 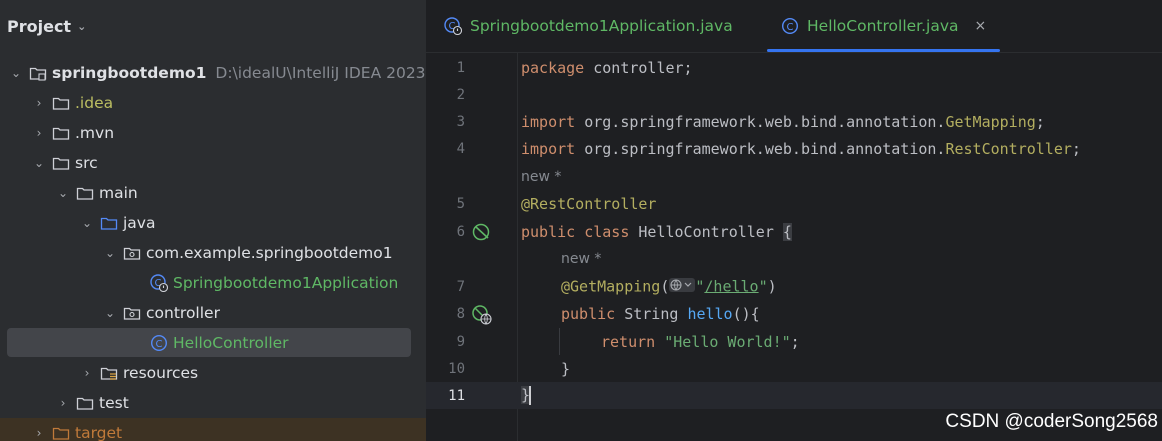 I want to click on code-text: return "Hello World!";, so click(x=700, y=341).